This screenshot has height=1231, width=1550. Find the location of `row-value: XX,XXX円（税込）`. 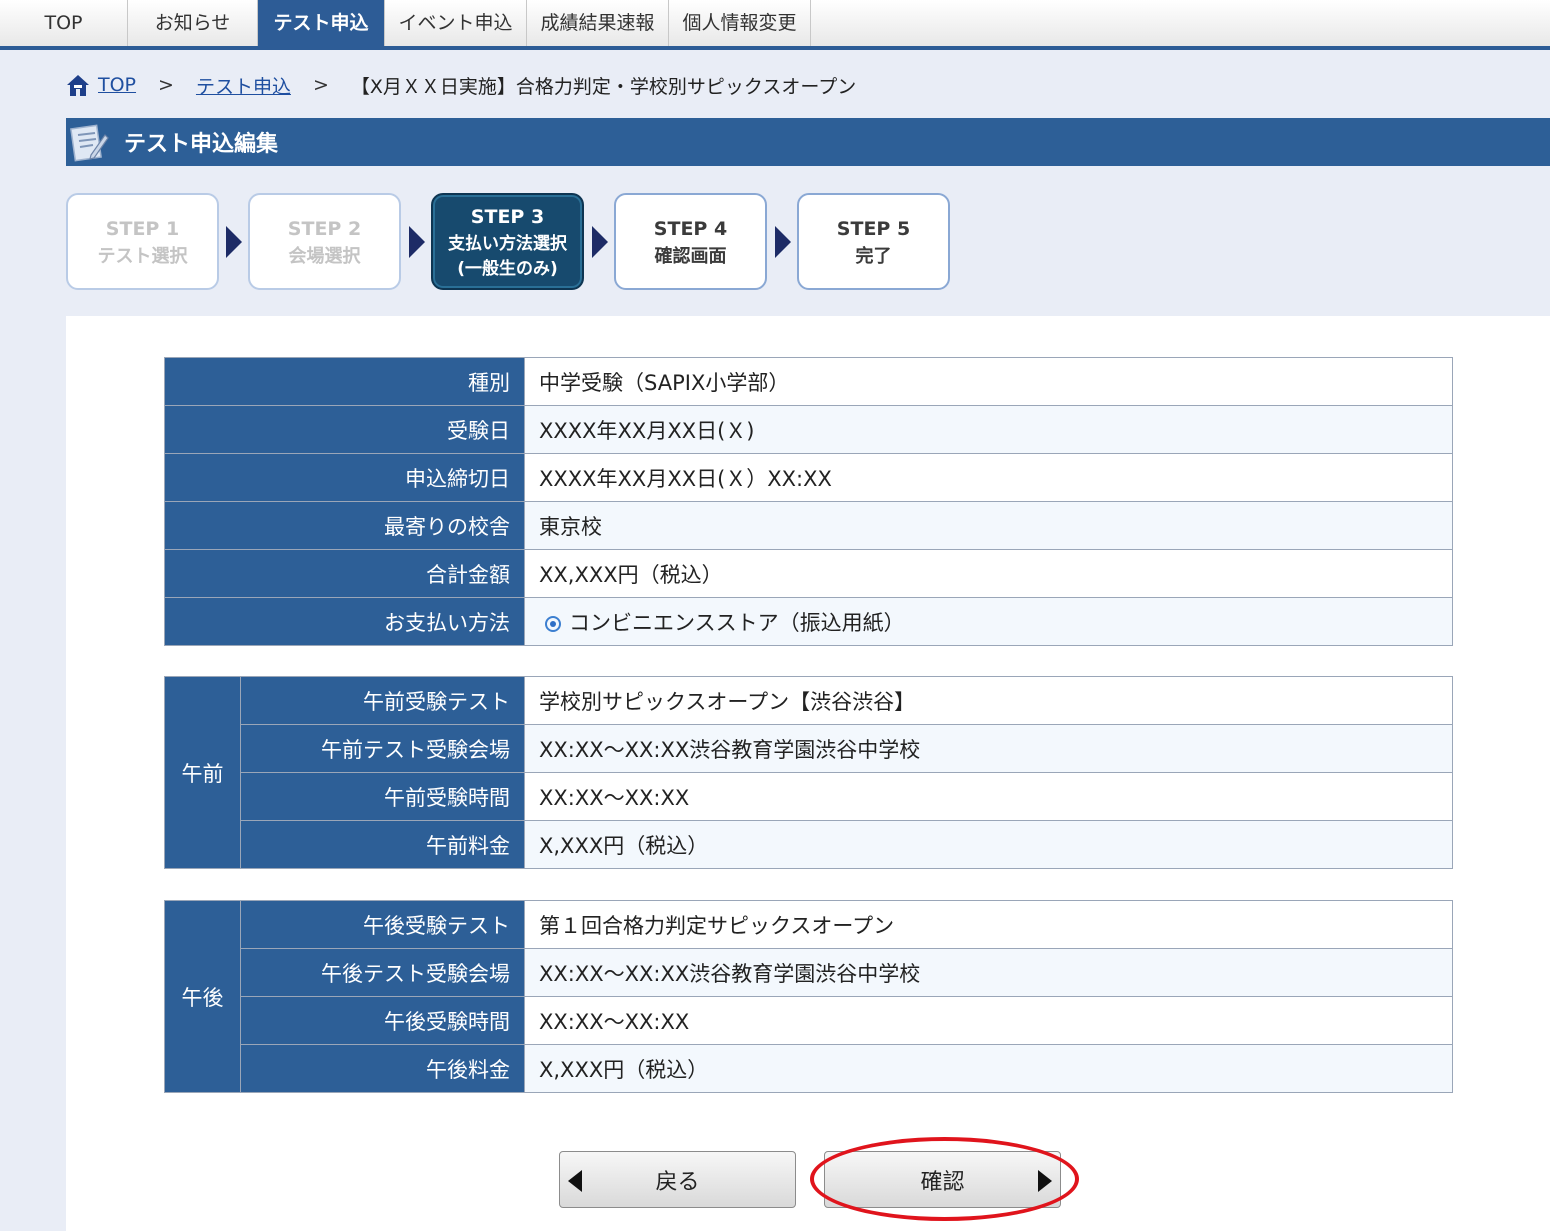

row-value: XX,XXX円（税込） is located at coordinates (988, 573).